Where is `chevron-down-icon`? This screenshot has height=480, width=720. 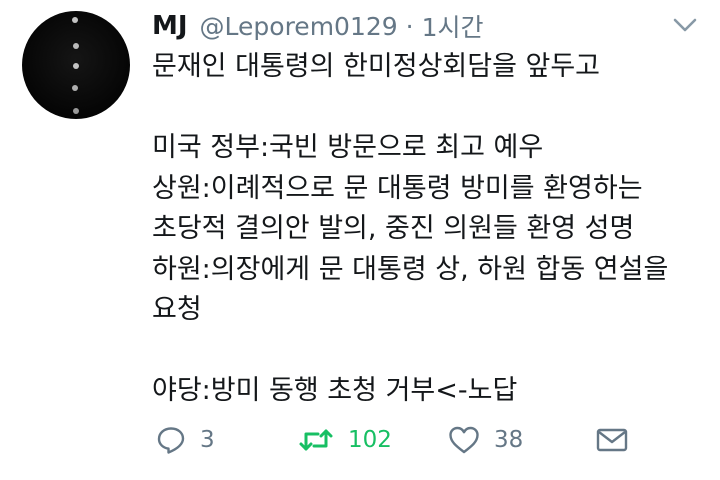 chevron-down-icon is located at coordinates (685, 25).